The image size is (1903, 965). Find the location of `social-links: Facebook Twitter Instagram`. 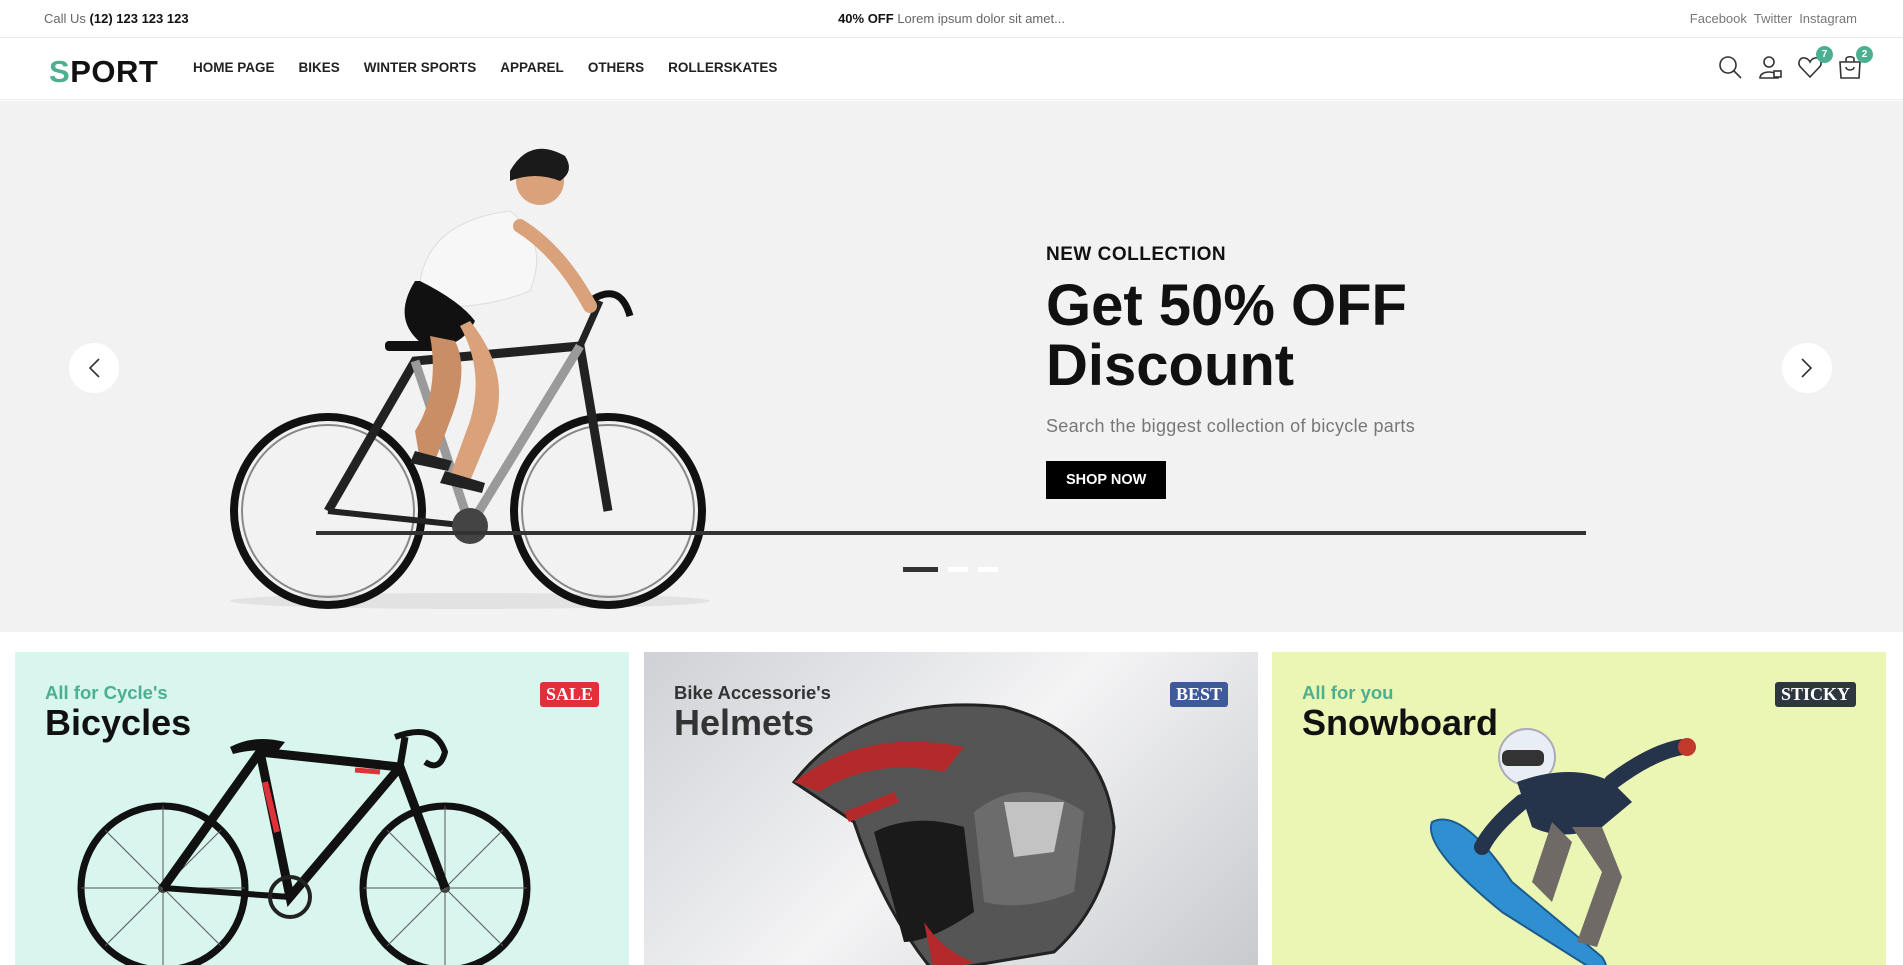

social-links: Facebook Twitter Instagram is located at coordinates (1773, 18).